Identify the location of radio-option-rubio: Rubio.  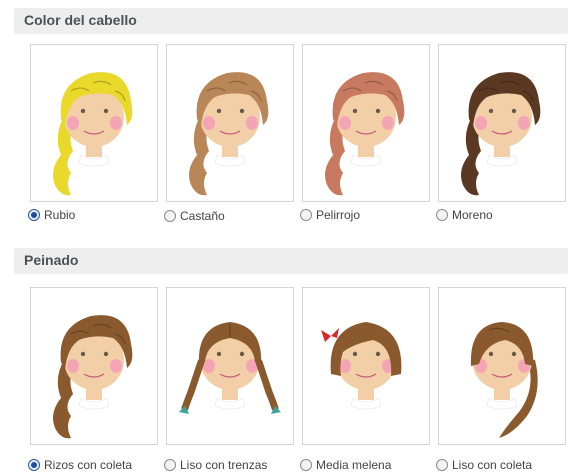
(51, 215).